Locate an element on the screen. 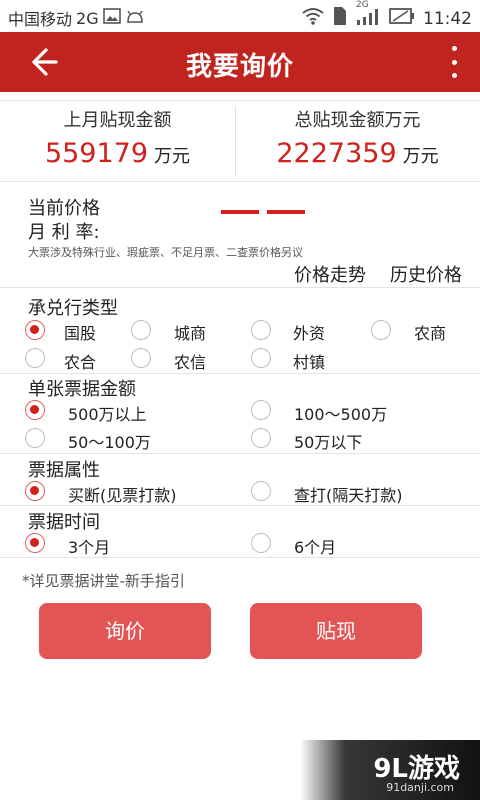 This screenshot has width=480, height=800. monthly-rate-label: 月 利 率: is located at coordinates (64, 232).